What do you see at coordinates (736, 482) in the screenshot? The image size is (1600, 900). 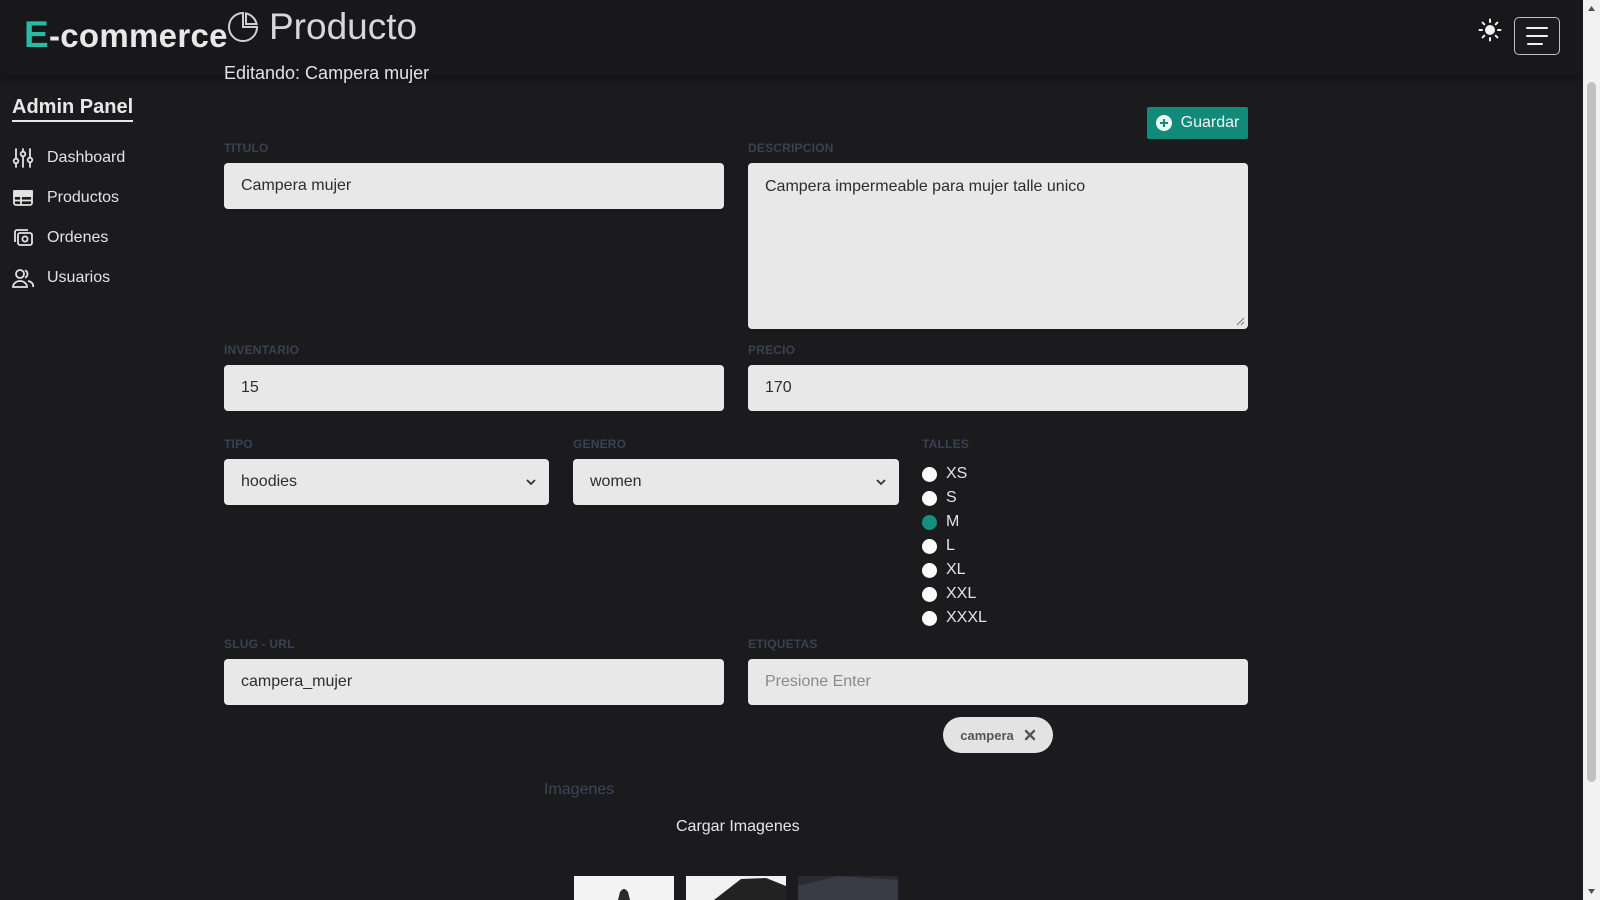 I see `genero-select: women` at bounding box center [736, 482].